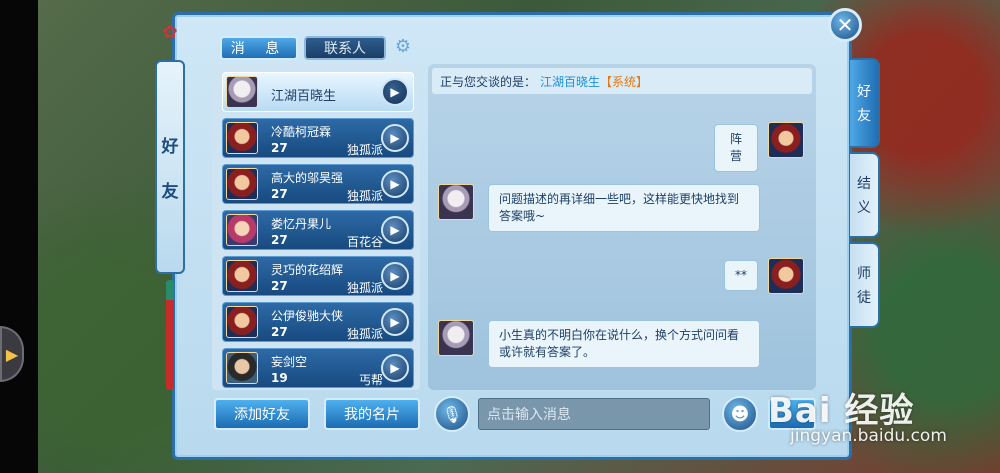  What do you see at coordinates (570, 81) in the screenshot?
I see `chat-header-contact-name: 江湖百晓生` at bounding box center [570, 81].